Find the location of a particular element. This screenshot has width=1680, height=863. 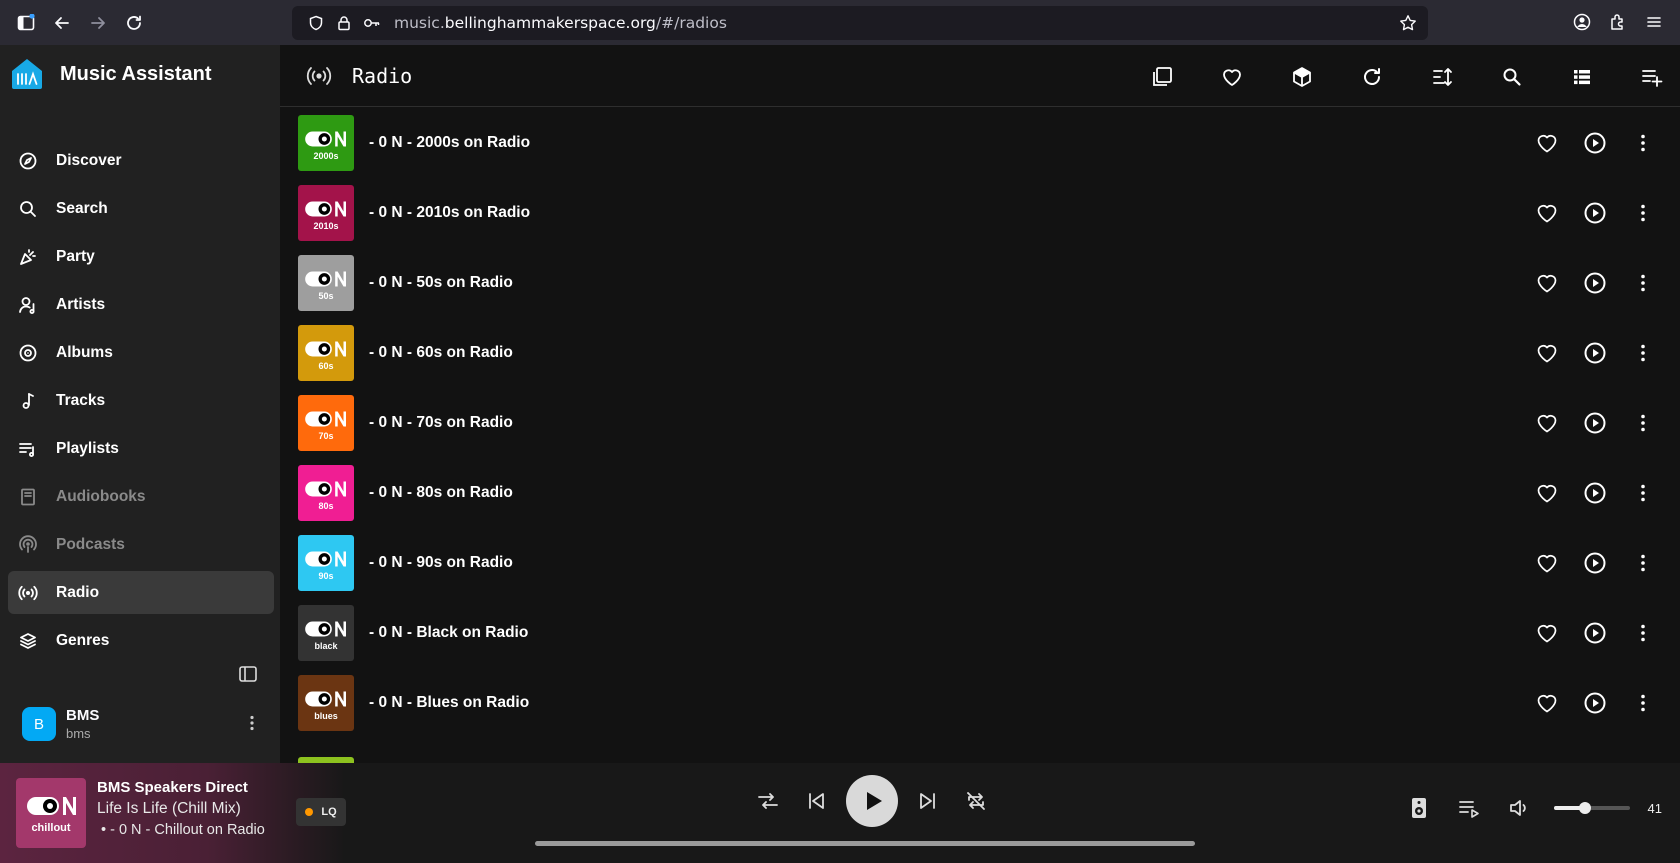

library-cube-icon is located at coordinates (1302, 77).